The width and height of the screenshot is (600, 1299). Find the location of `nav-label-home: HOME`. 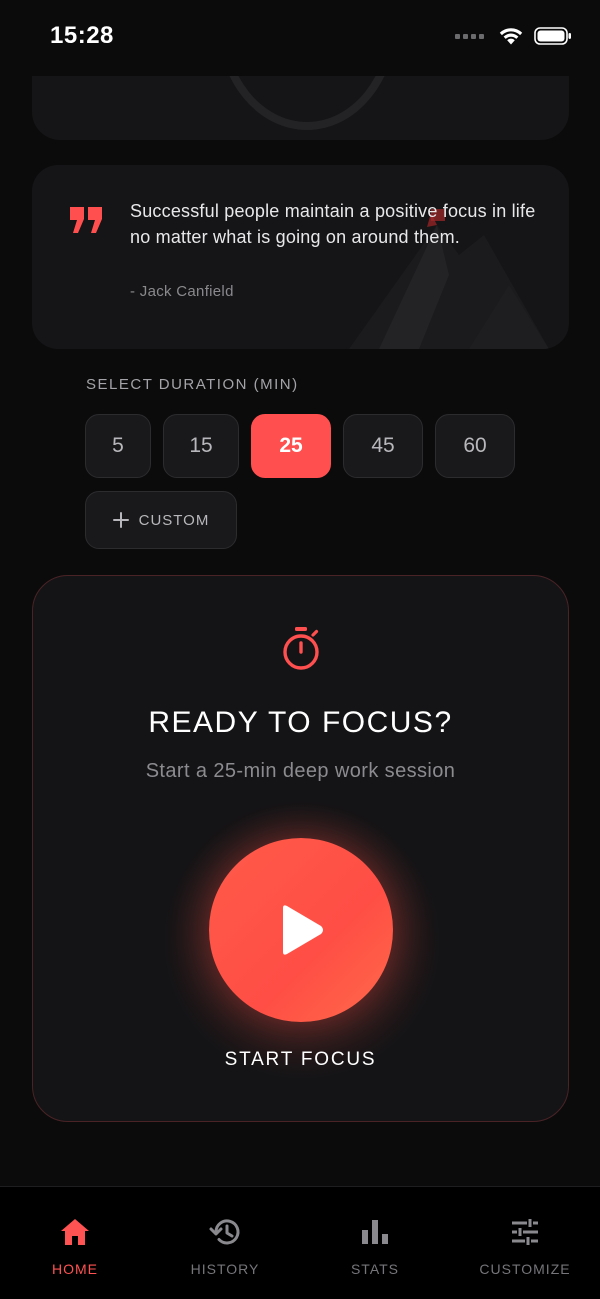

nav-label-home: HOME is located at coordinates (75, 1269).